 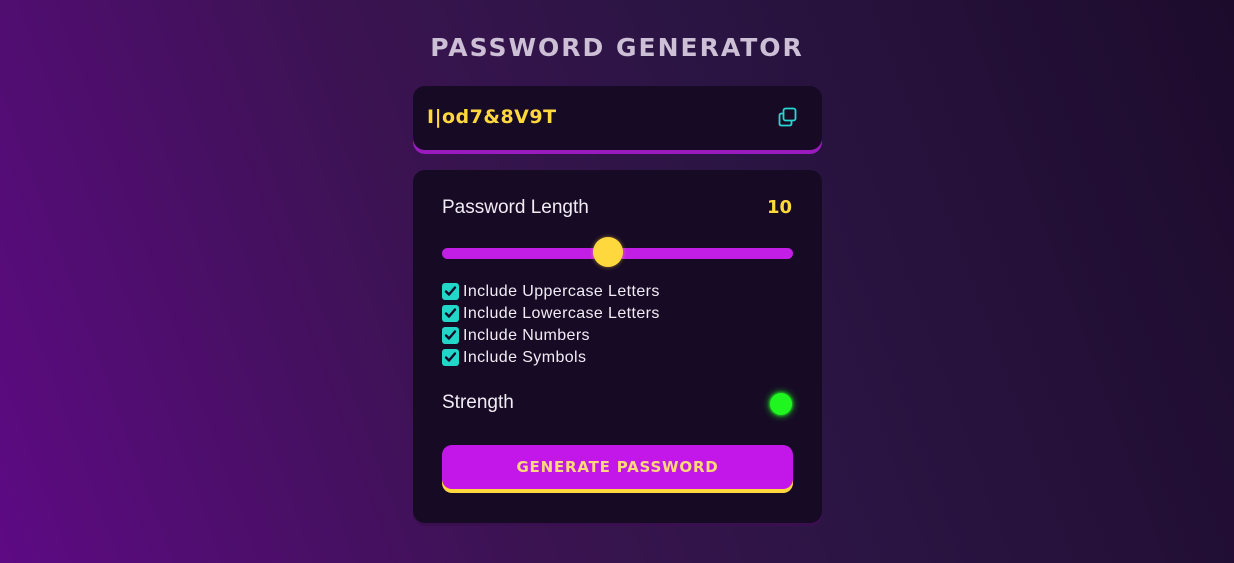 I want to click on option-lowercase: Include Lowercase Letters, so click(x=551, y=314).